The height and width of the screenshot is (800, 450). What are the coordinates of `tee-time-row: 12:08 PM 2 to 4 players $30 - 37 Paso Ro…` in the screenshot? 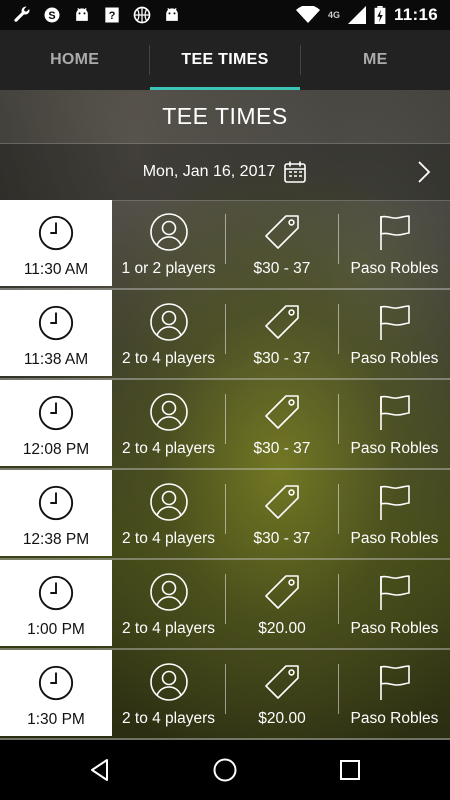 It's located at (225, 425).